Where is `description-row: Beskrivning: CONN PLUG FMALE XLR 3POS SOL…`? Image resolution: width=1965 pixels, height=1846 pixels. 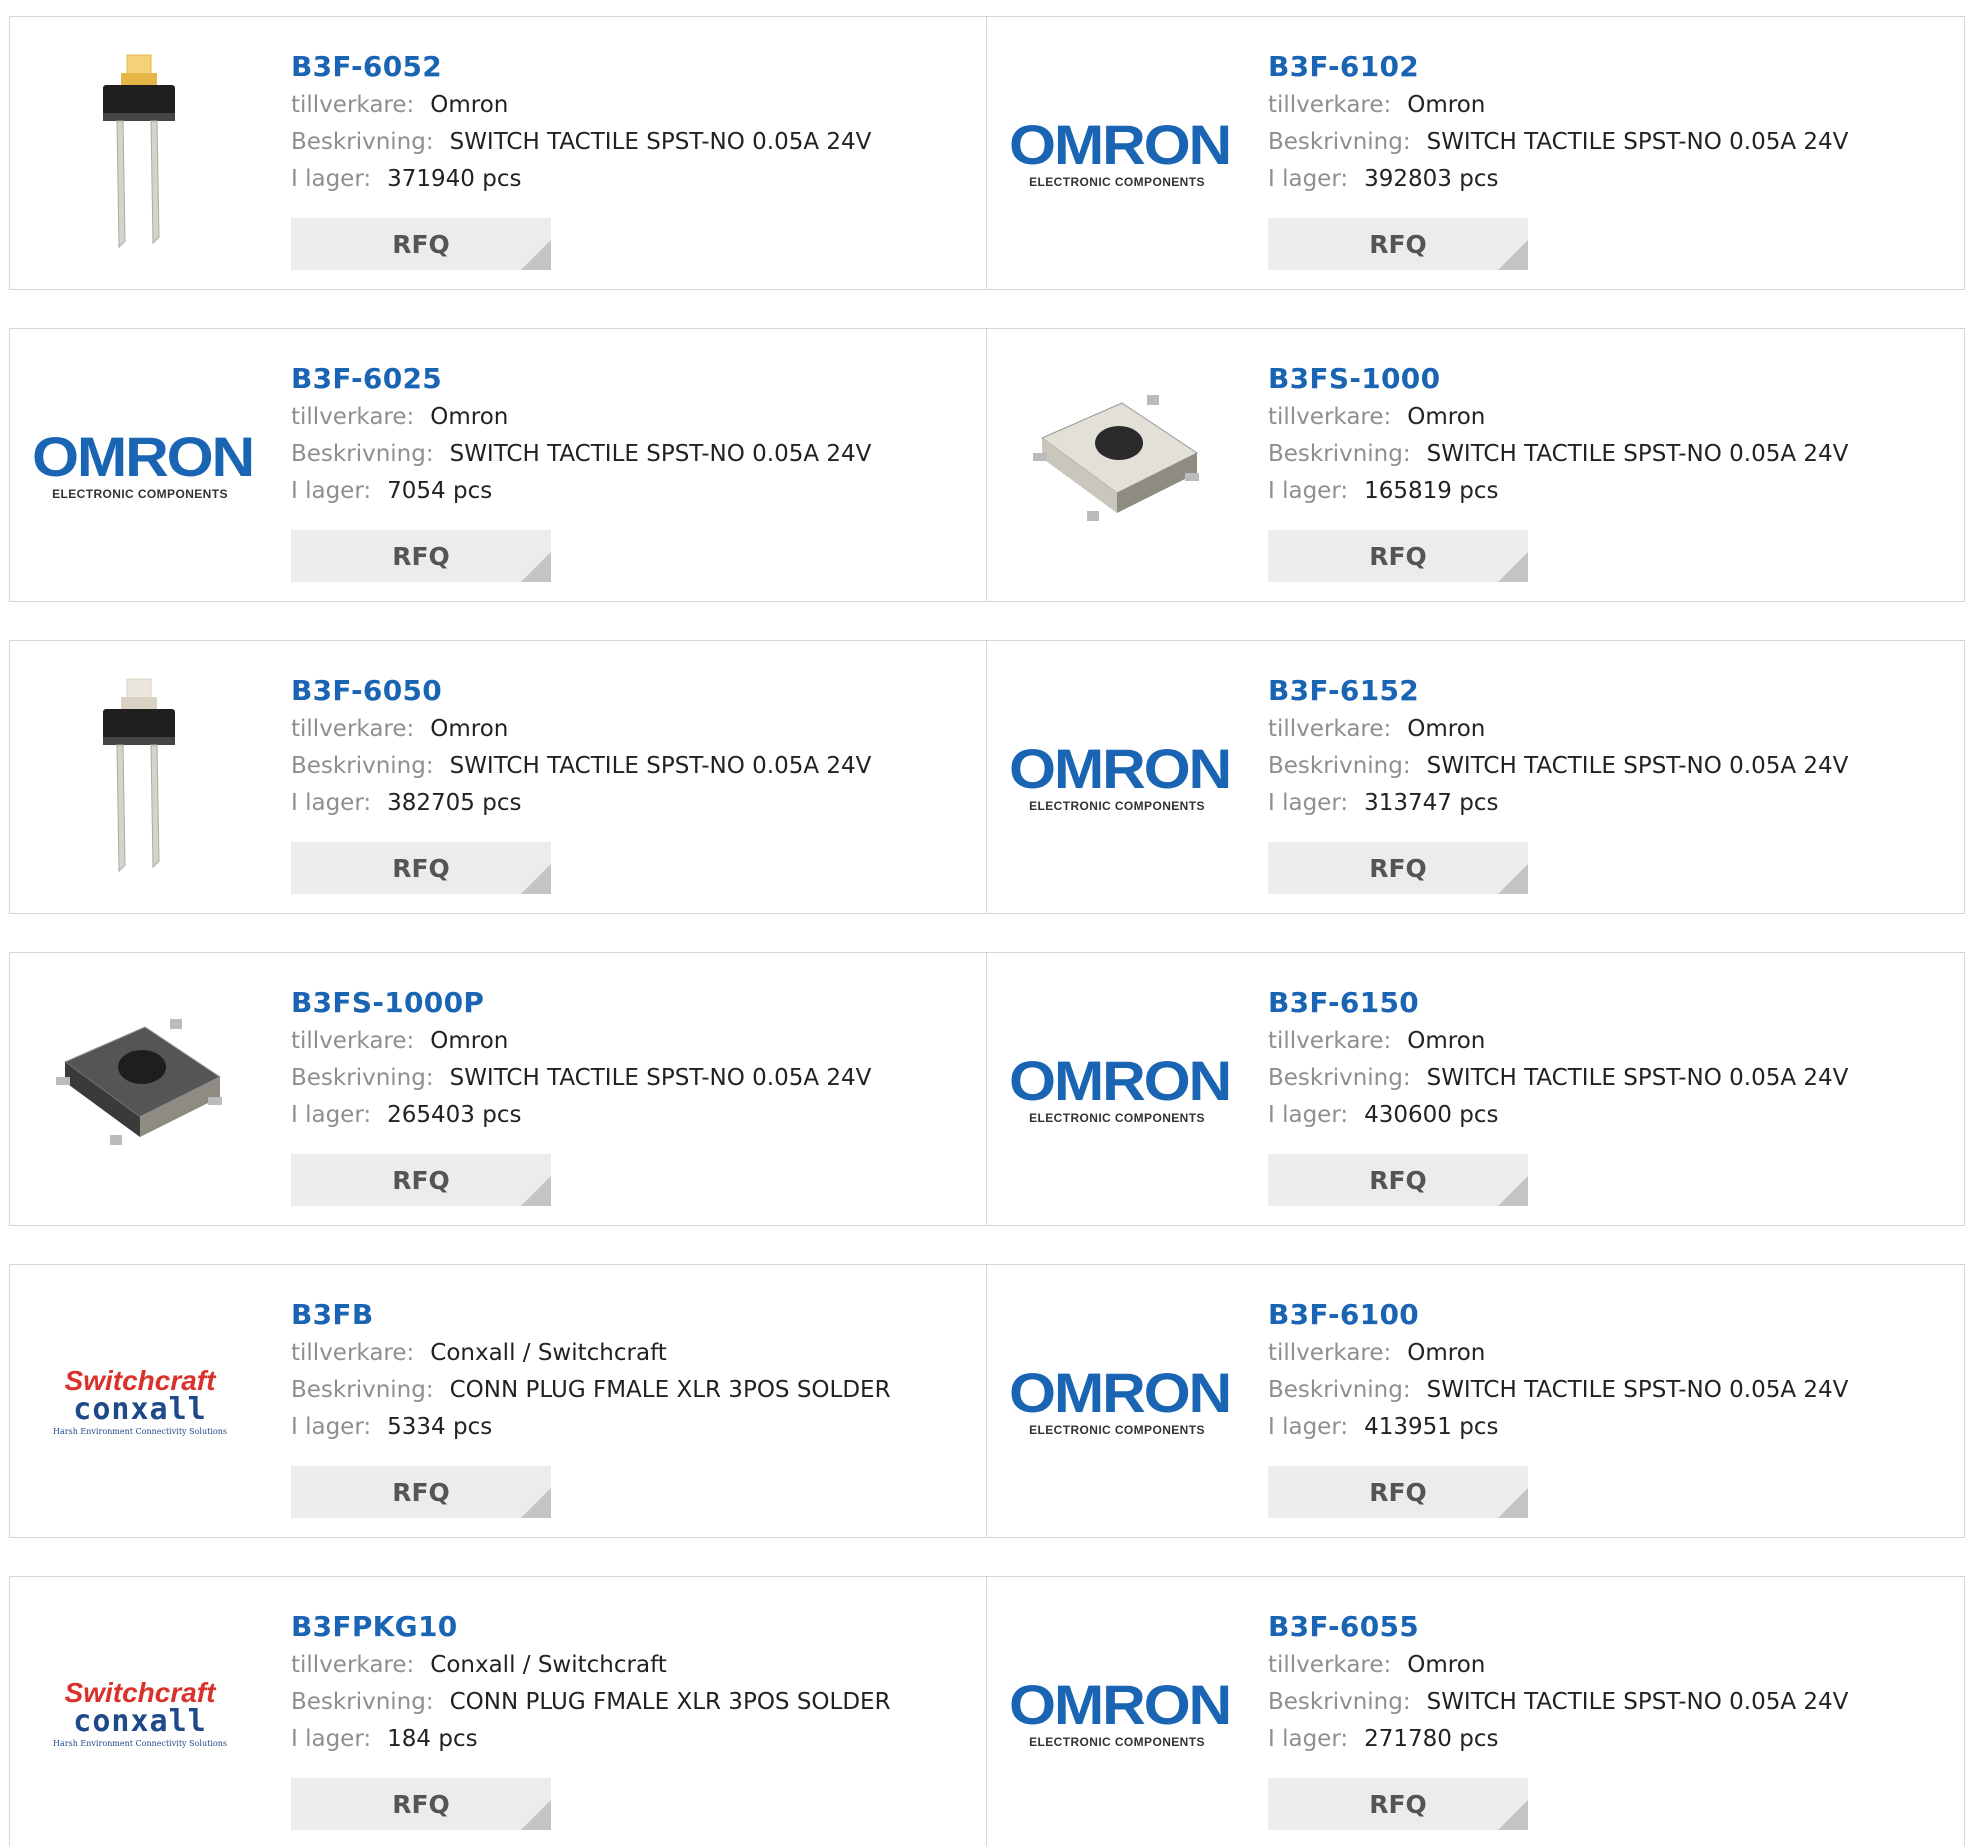
description-row: Beskrivning: CONN PLUG FMALE XLR 3POS SOL… is located at coordinates (591, 1702).